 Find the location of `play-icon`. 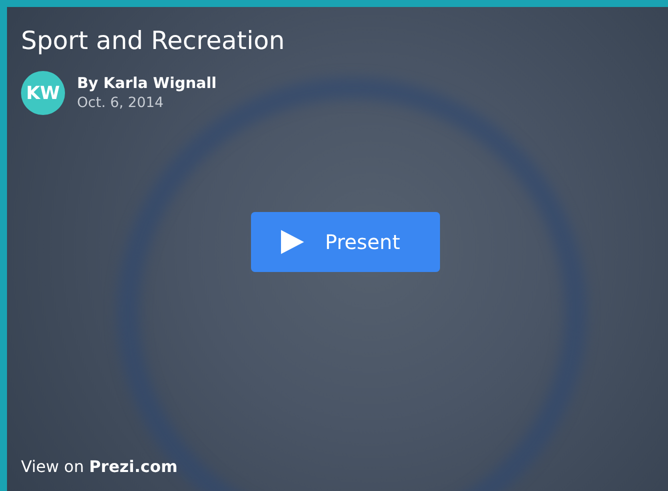

play-icon is located at coordinates (292, 242).